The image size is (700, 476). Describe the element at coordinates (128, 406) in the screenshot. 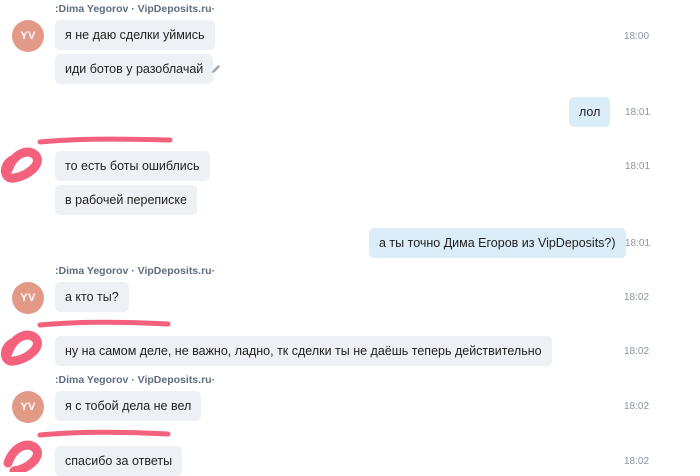

I see `message-bubble: я с тобой дела не вел` at that location.